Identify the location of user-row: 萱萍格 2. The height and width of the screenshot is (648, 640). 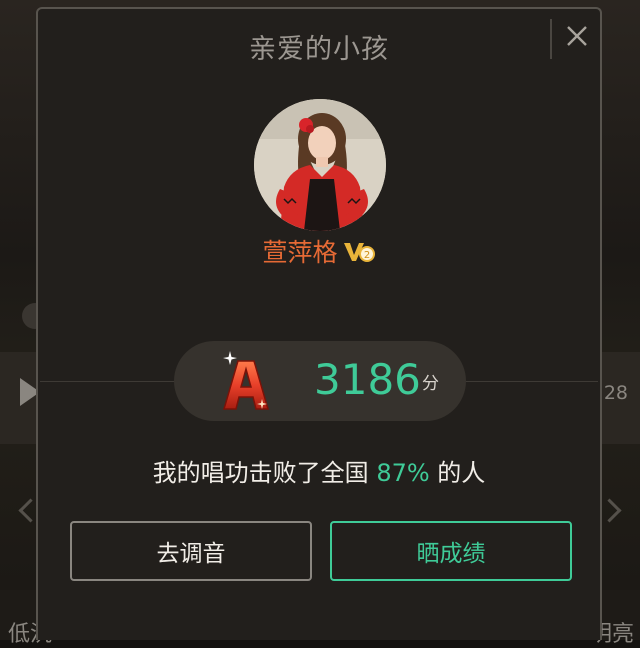
(319, 251).